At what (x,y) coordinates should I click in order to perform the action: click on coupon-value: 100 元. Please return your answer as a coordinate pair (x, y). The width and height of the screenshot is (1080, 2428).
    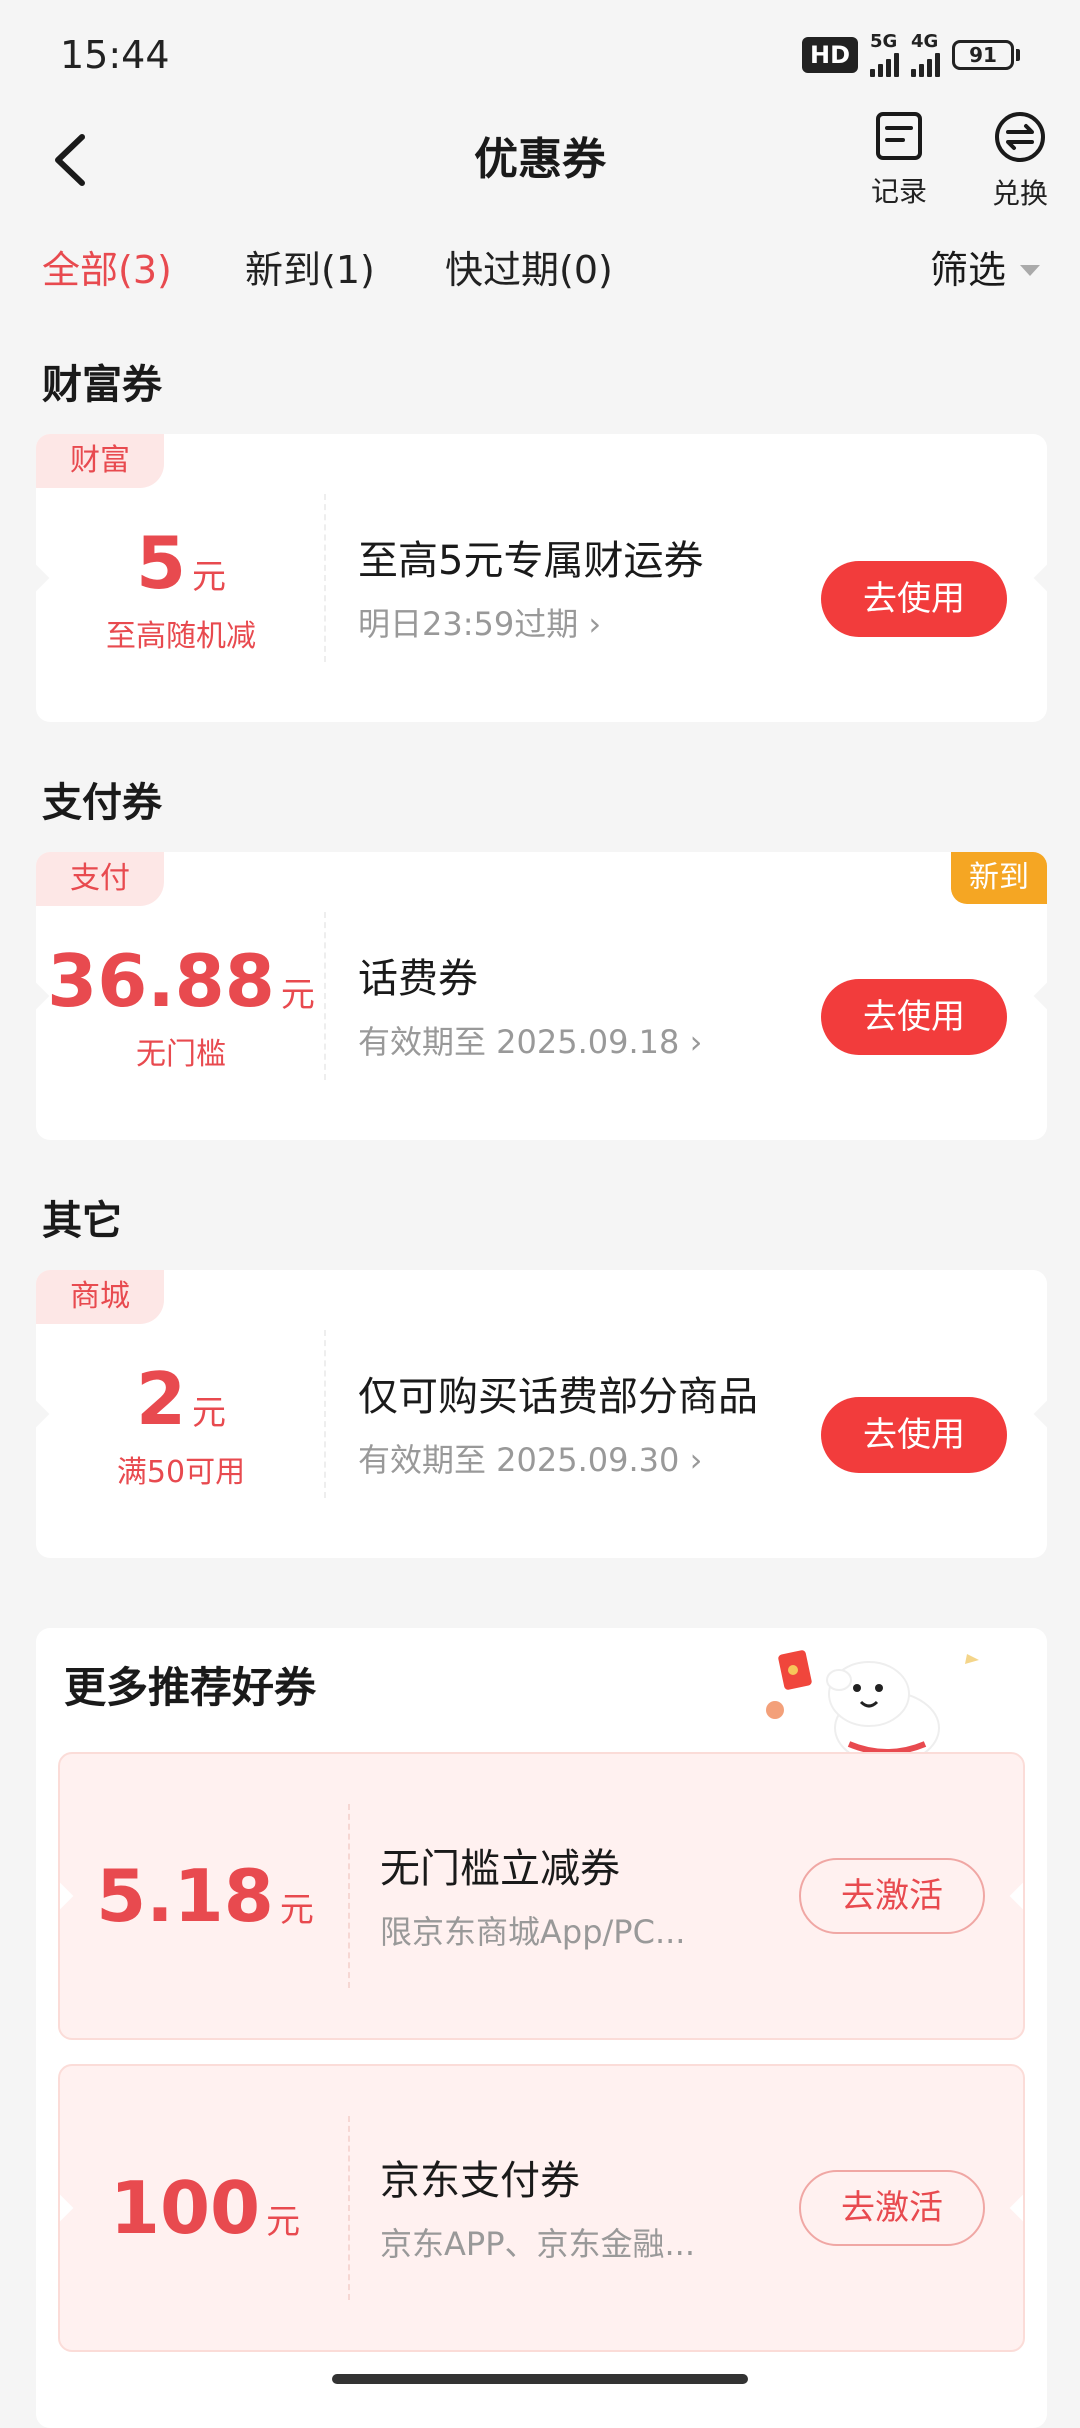
    Looking at the image, I should click on (205, 2208).